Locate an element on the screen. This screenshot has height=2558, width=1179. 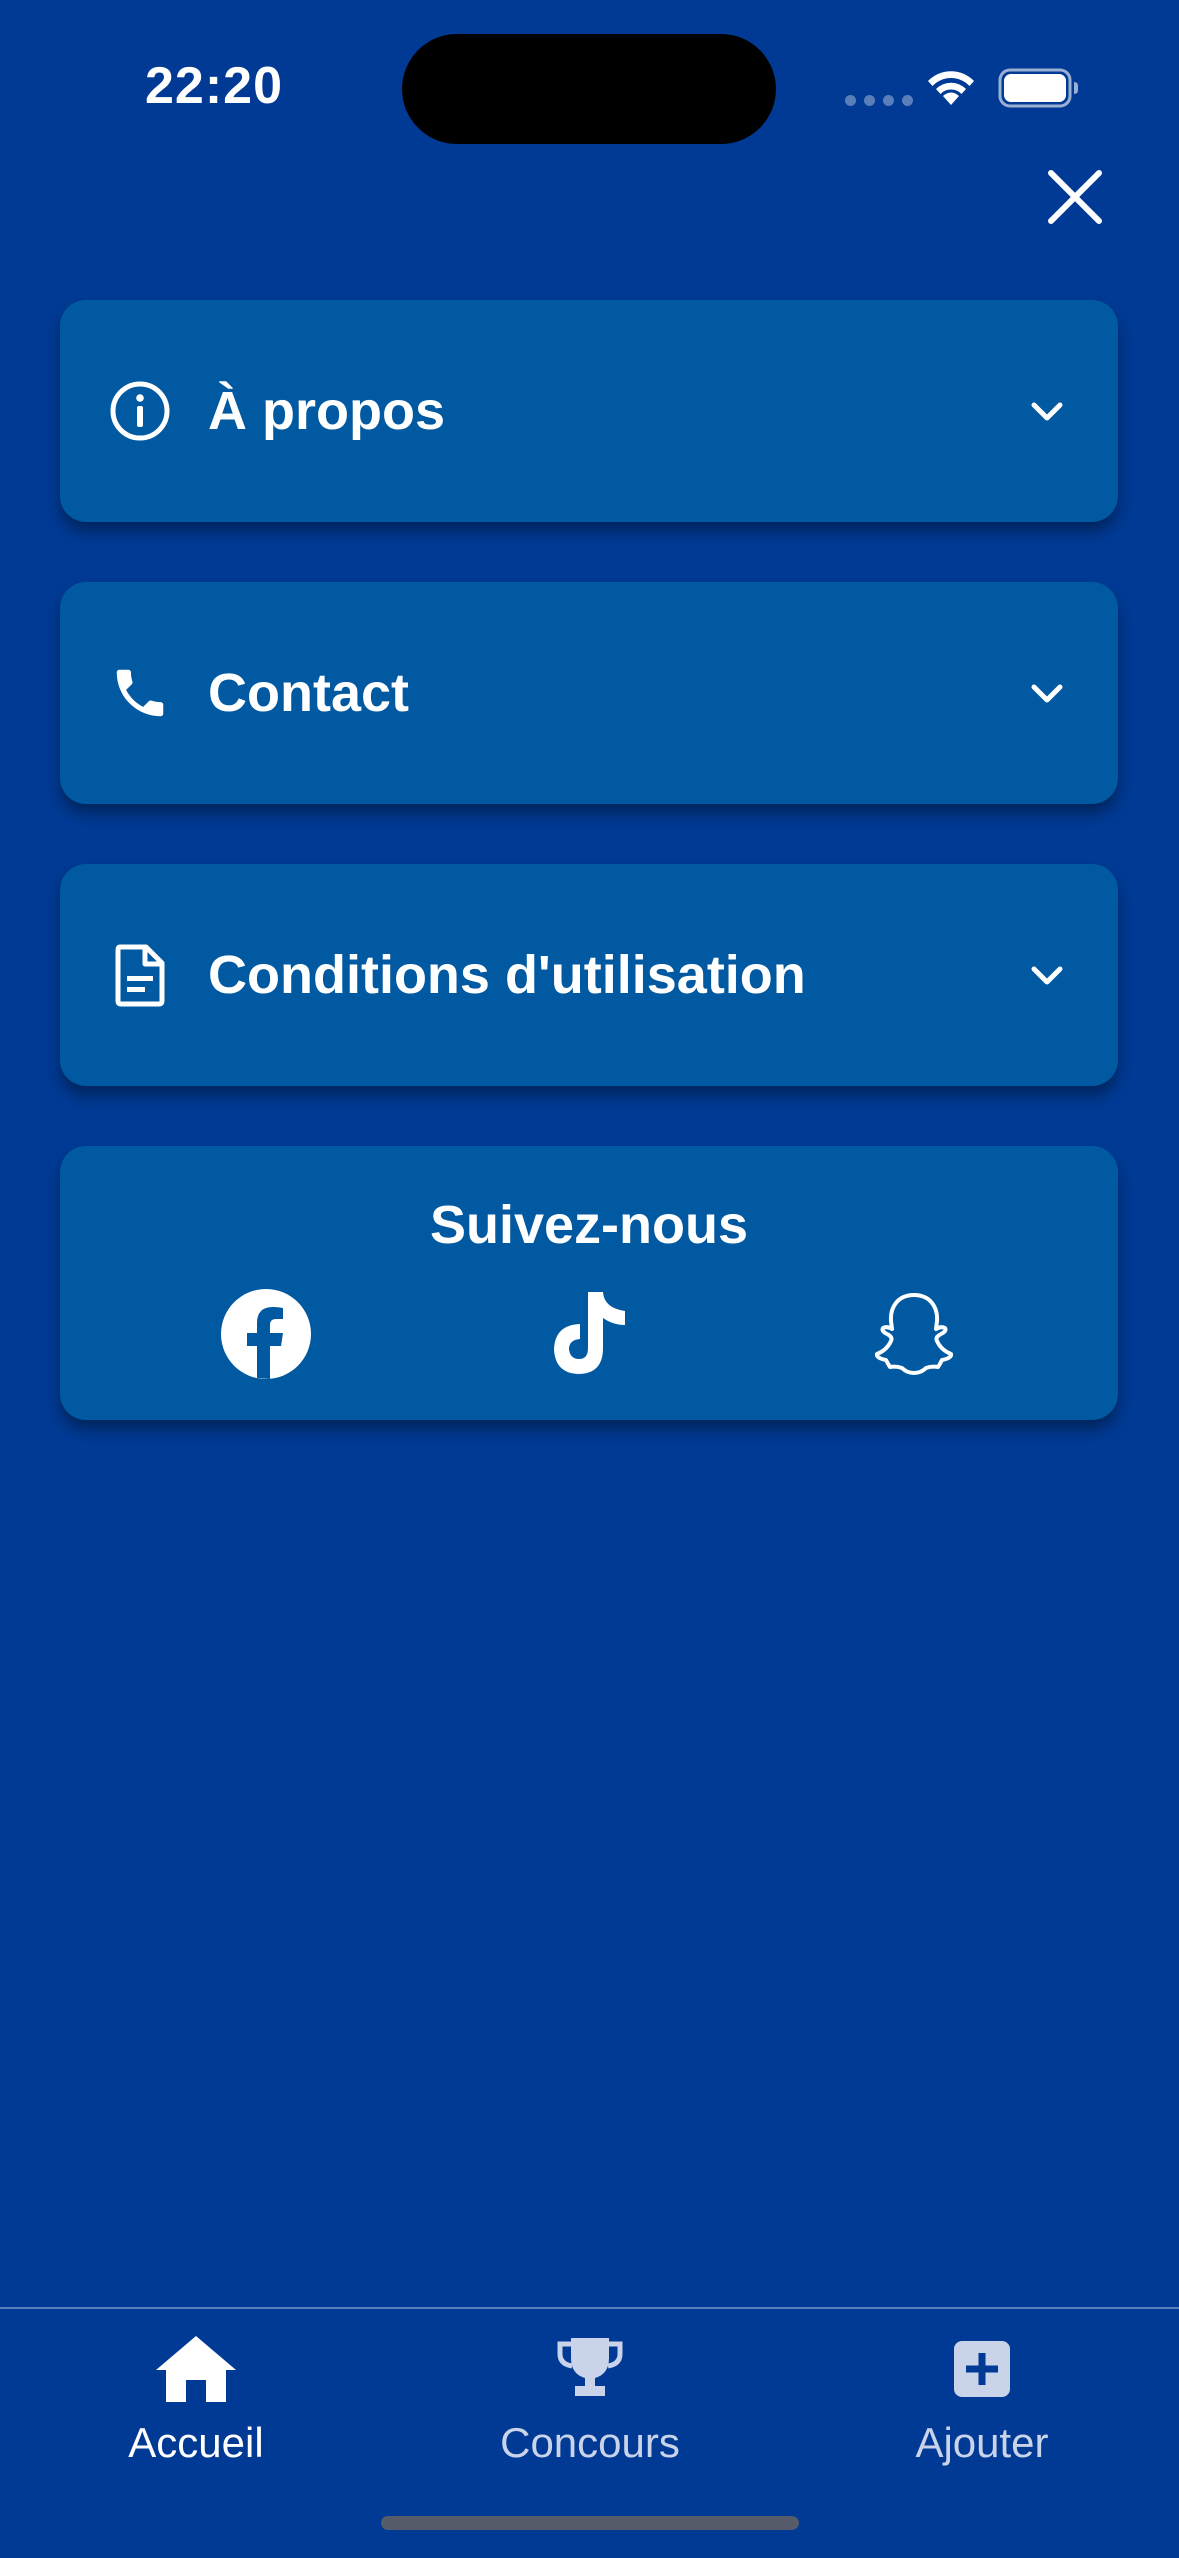
accordion-about: À propos is located at coordinates (589, 411).